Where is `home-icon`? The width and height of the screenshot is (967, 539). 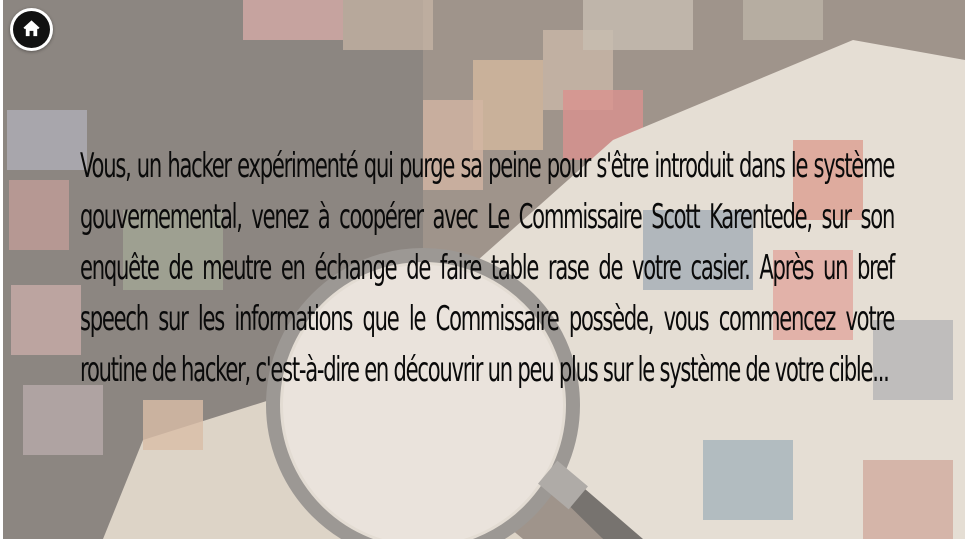 home-icon is located at coordinates (31, 28).